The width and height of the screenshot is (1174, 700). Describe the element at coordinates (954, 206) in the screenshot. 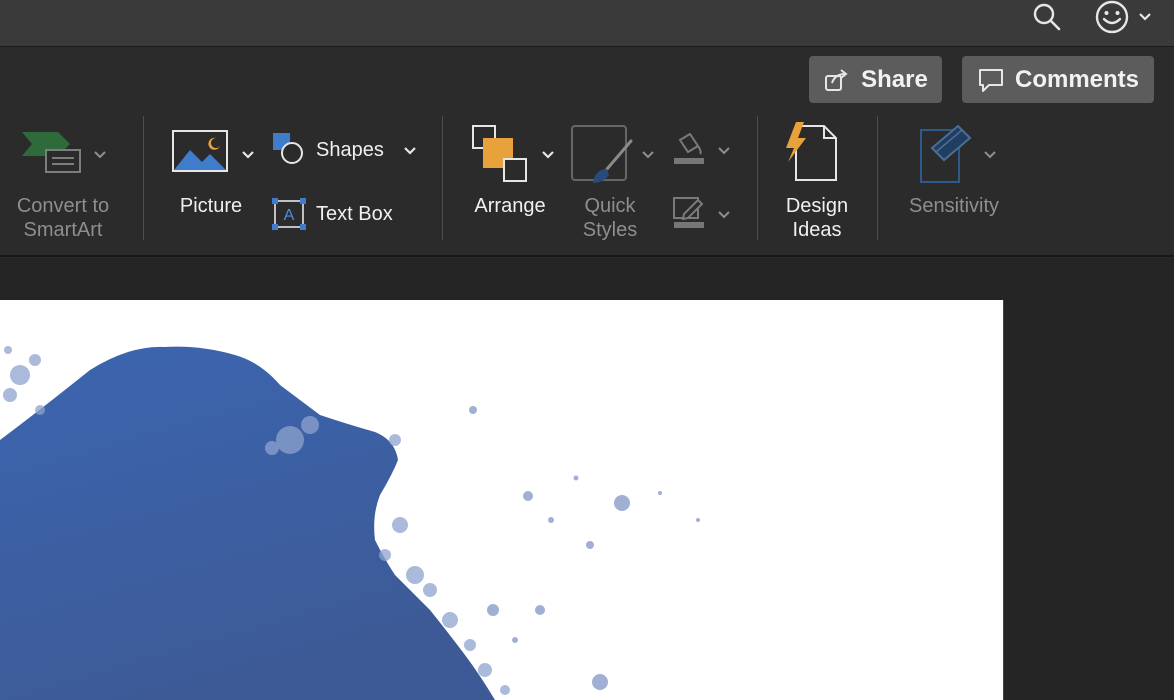

I see `sensitivity-label: Sensitivity` at that location.